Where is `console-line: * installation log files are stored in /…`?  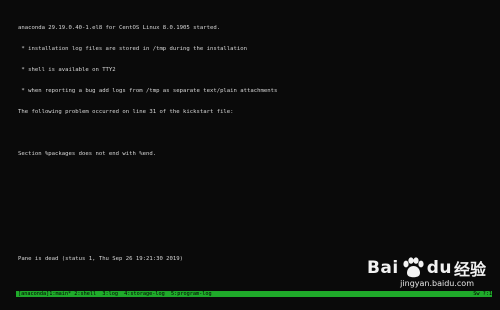
console-line: * installation log files are stored in /… is located at coordinates (133, 49).